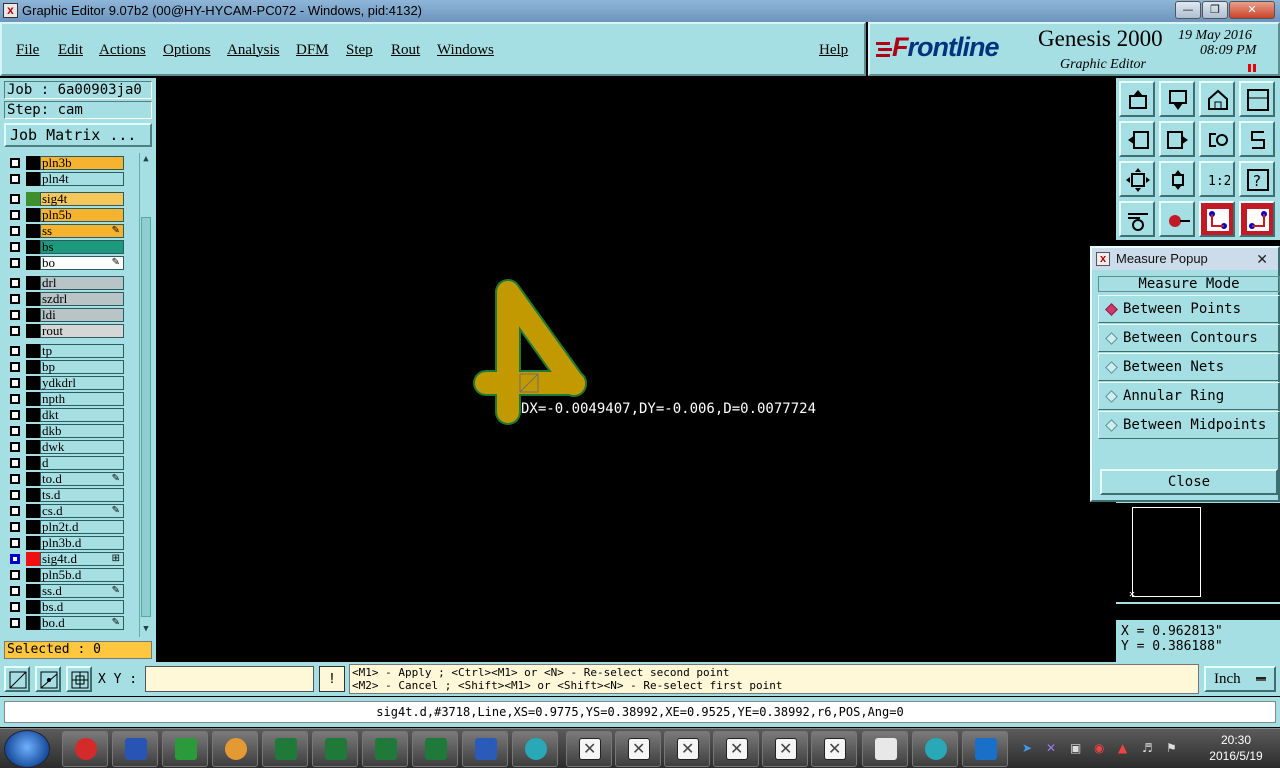 The image size is (1280, 768). Describe the element at coordinates (65, 607) in the screenshot. I see `layer-row: bs.d` at that location.